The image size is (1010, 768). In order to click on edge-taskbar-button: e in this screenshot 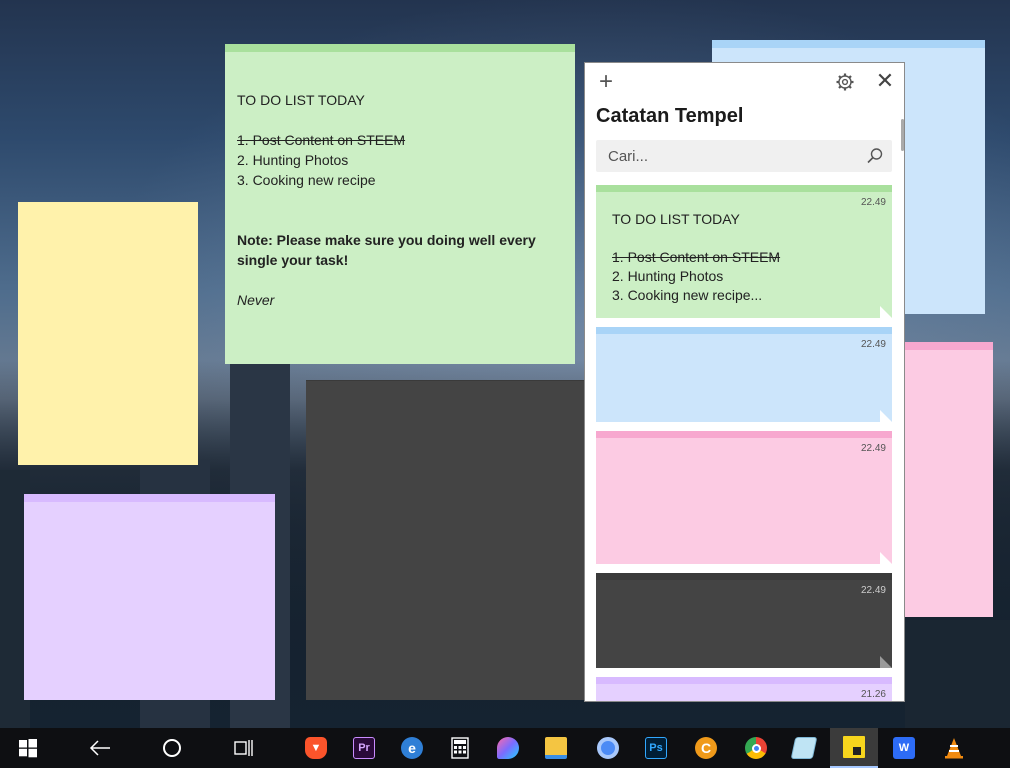, I will do `click(412, 748)`.